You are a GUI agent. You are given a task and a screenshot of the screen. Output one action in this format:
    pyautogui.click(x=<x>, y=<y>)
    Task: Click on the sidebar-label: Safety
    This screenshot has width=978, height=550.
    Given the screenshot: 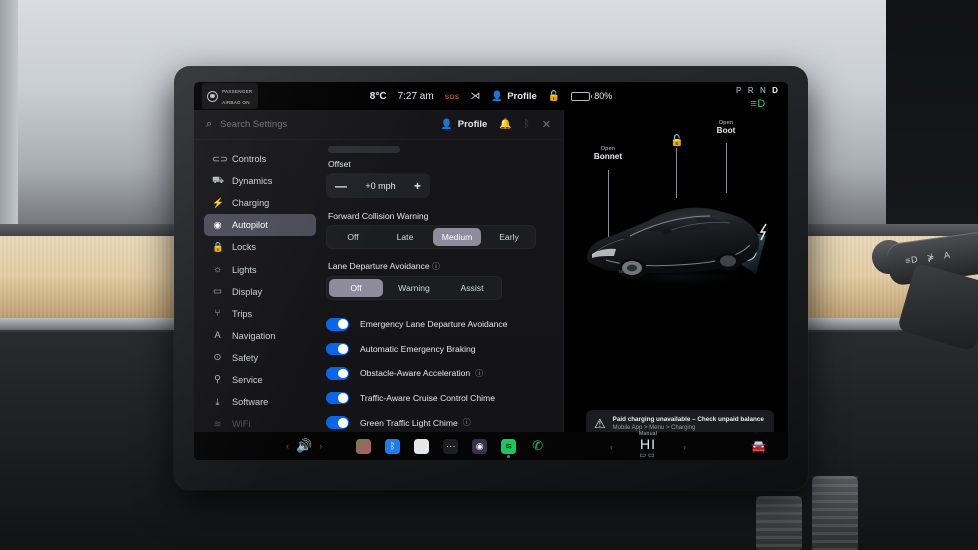 What is the action you would take?
    pyautogui.click(x=245, y=357)
    